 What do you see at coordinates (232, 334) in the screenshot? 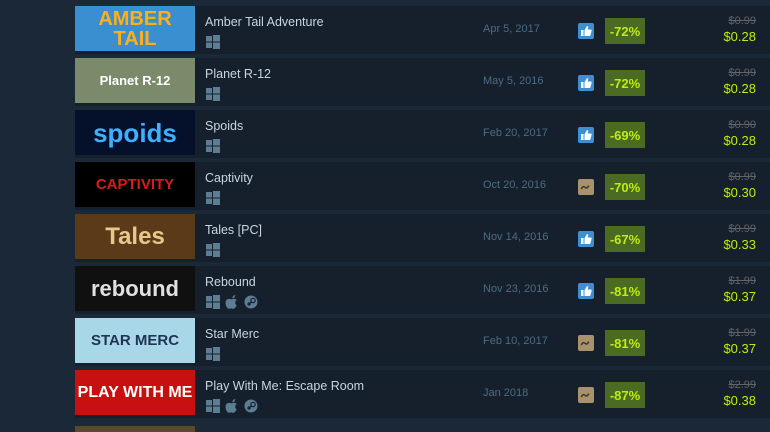
I see `game-title: Star Merc` at bounding box center [232, 334].